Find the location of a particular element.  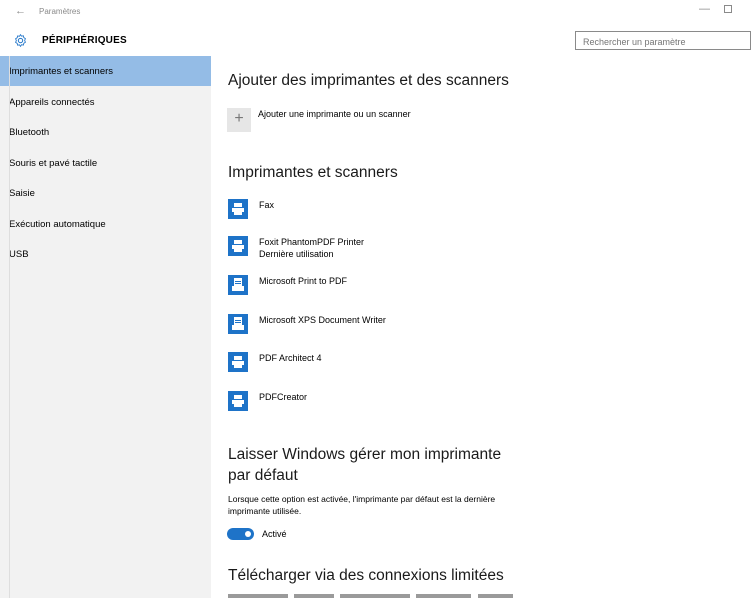

sidebar-item-saisie: Saisie is located at coordinates (105, 193).